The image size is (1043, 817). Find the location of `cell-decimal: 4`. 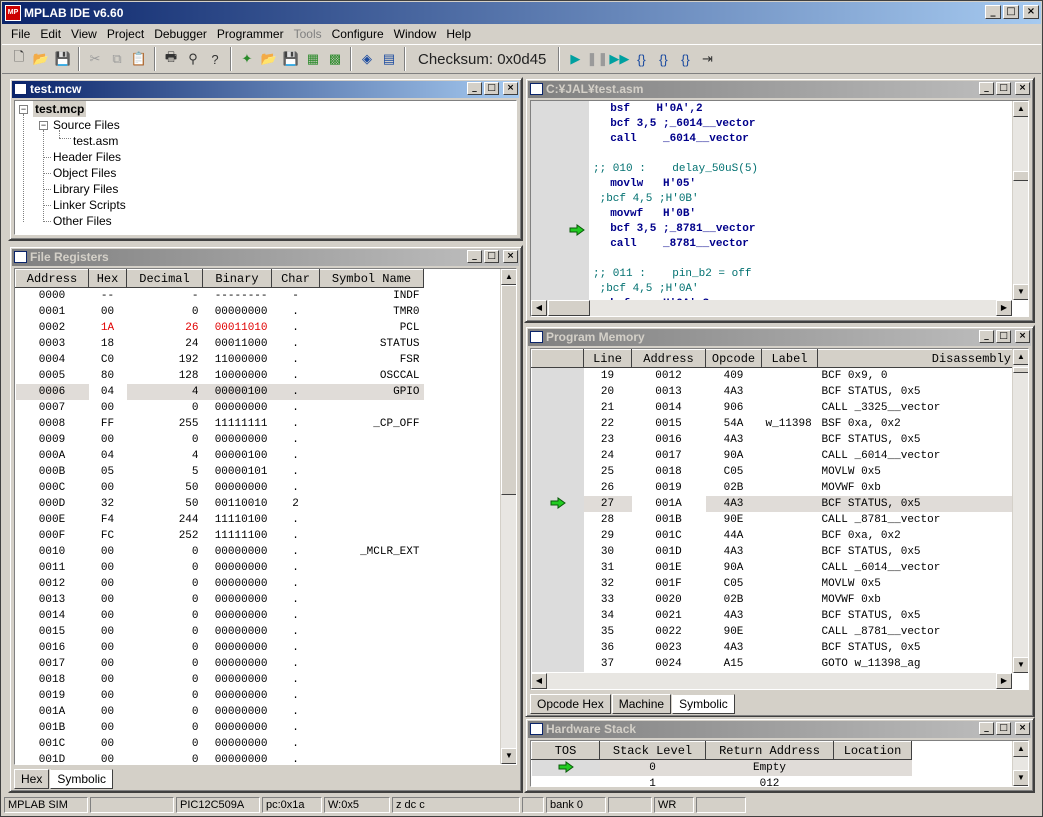

cell-decimal: 4 is located at coordinates (165, 456).